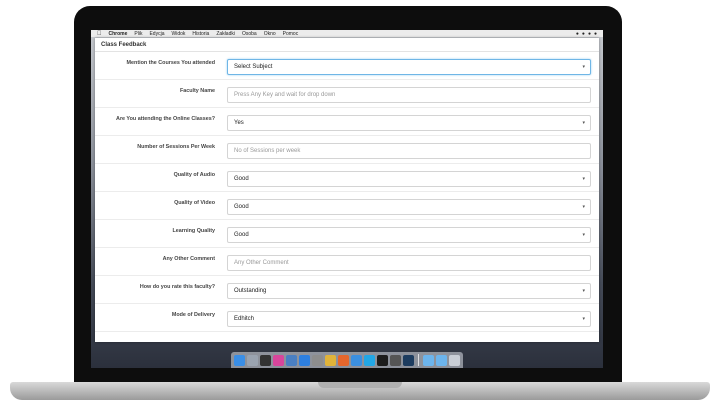 The height and width of the screenshot is (405, 720). What do you see at coordinates (347, 45) in the screenshot?
I see `page-title: Class Feedback` at bounding box center [347, 45].